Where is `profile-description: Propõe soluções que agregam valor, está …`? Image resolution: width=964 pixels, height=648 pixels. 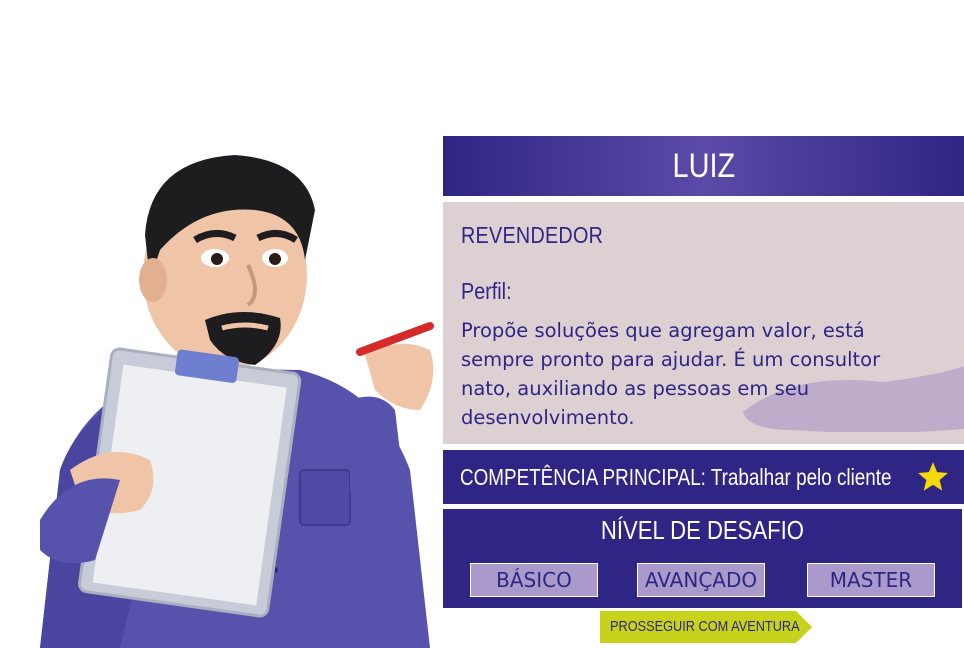
profile-description: Propõe soluções que agregam valor, está … is located at coordinates (671, 374).